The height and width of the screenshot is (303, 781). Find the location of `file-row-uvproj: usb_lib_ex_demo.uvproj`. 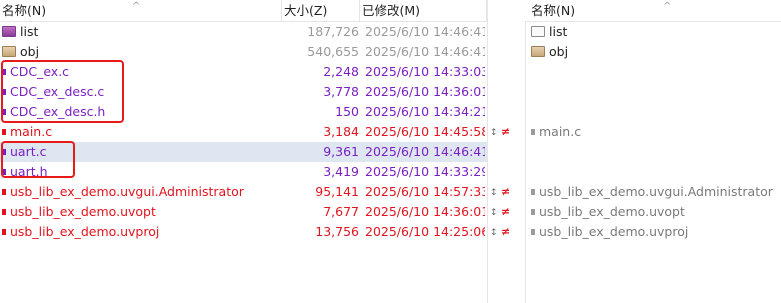

file-row-uvproj: usb_lib_ex_demo.uvproj is located at coordinates (653, 232).